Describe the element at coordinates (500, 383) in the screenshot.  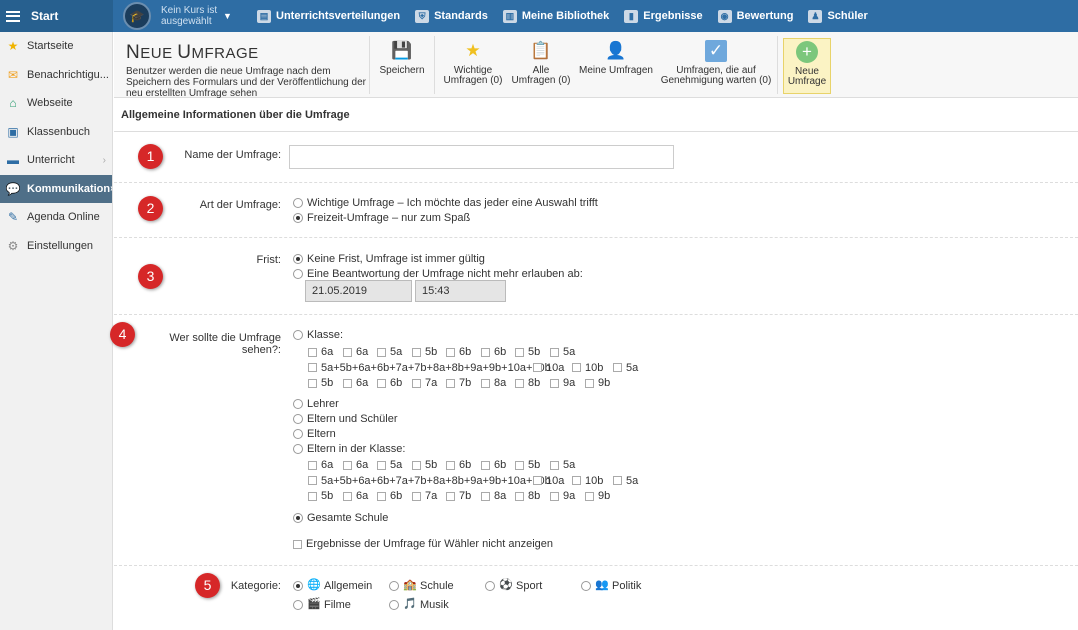
I see `checkbox-label: 8a` at that location.